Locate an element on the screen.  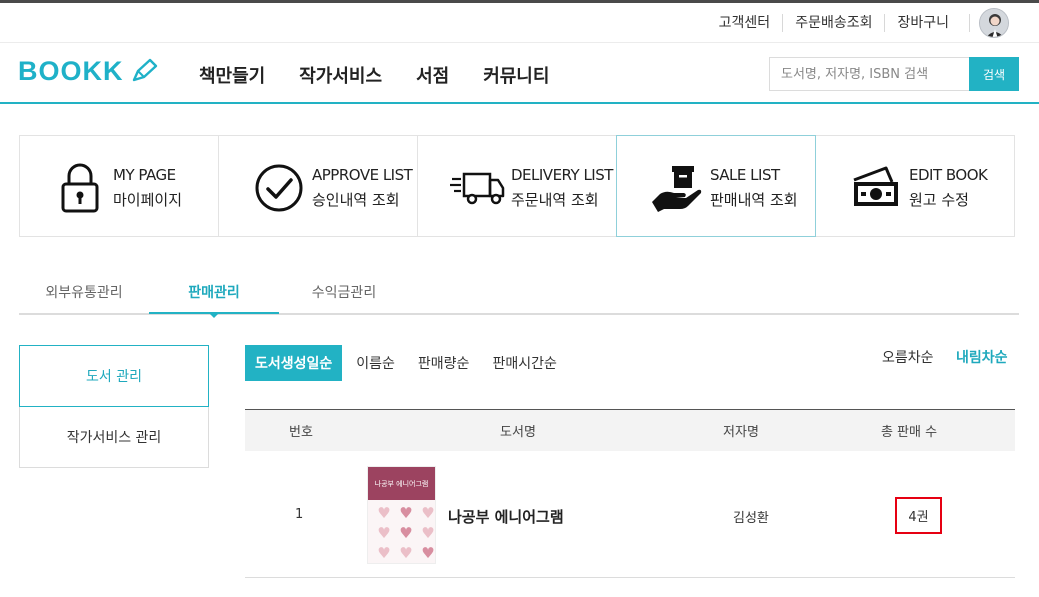
side-nav: 도서 관리 작가서비스 관리 is located at coordinates (114, 406).